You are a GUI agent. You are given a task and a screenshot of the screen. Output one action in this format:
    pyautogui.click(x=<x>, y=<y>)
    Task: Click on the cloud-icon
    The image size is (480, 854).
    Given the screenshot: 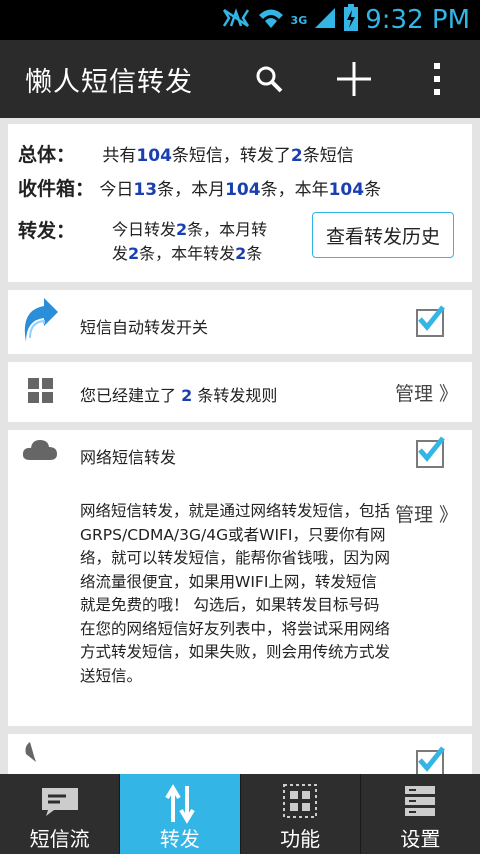 What is the action you would take?
    pyautogui.click(x=40, y=452)
    